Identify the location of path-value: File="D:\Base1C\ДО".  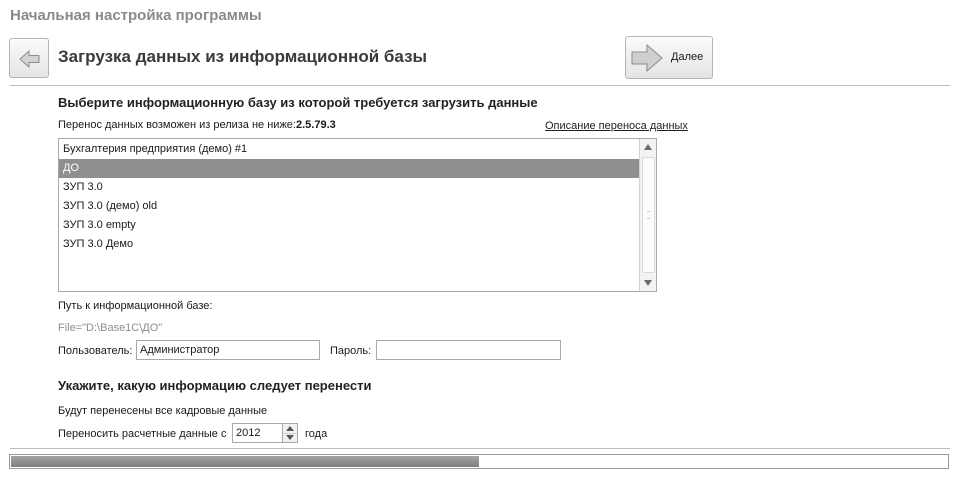
(110, 328).